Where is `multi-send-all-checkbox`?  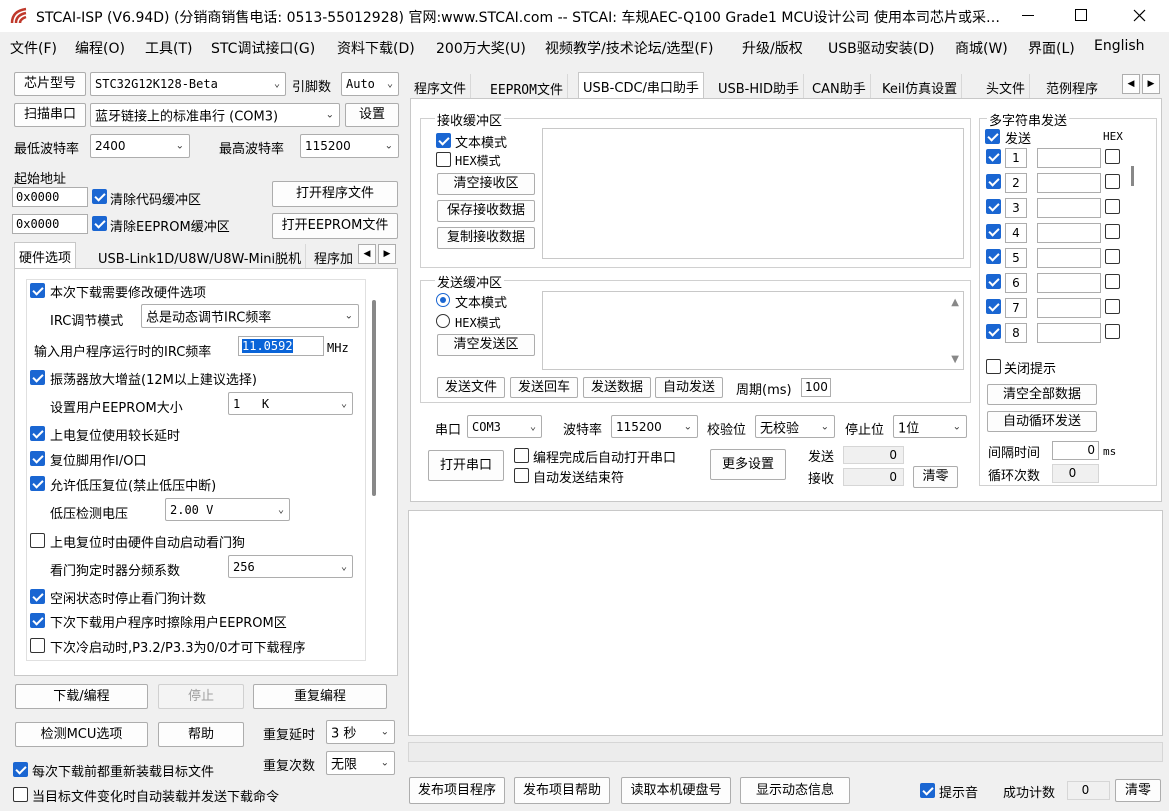 multi-send-all-checkbox is located at coordinates (992, 136).